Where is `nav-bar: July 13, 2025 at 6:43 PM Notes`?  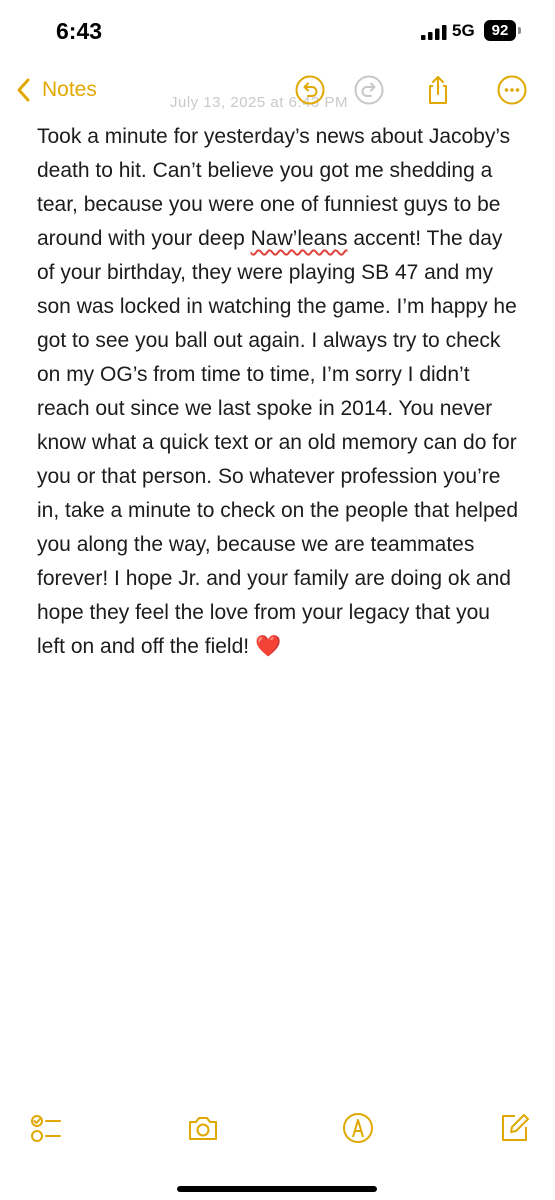
nav-bar: July 13, 2025 at 6:43 PM Notes is located at coordinates (277, 91).